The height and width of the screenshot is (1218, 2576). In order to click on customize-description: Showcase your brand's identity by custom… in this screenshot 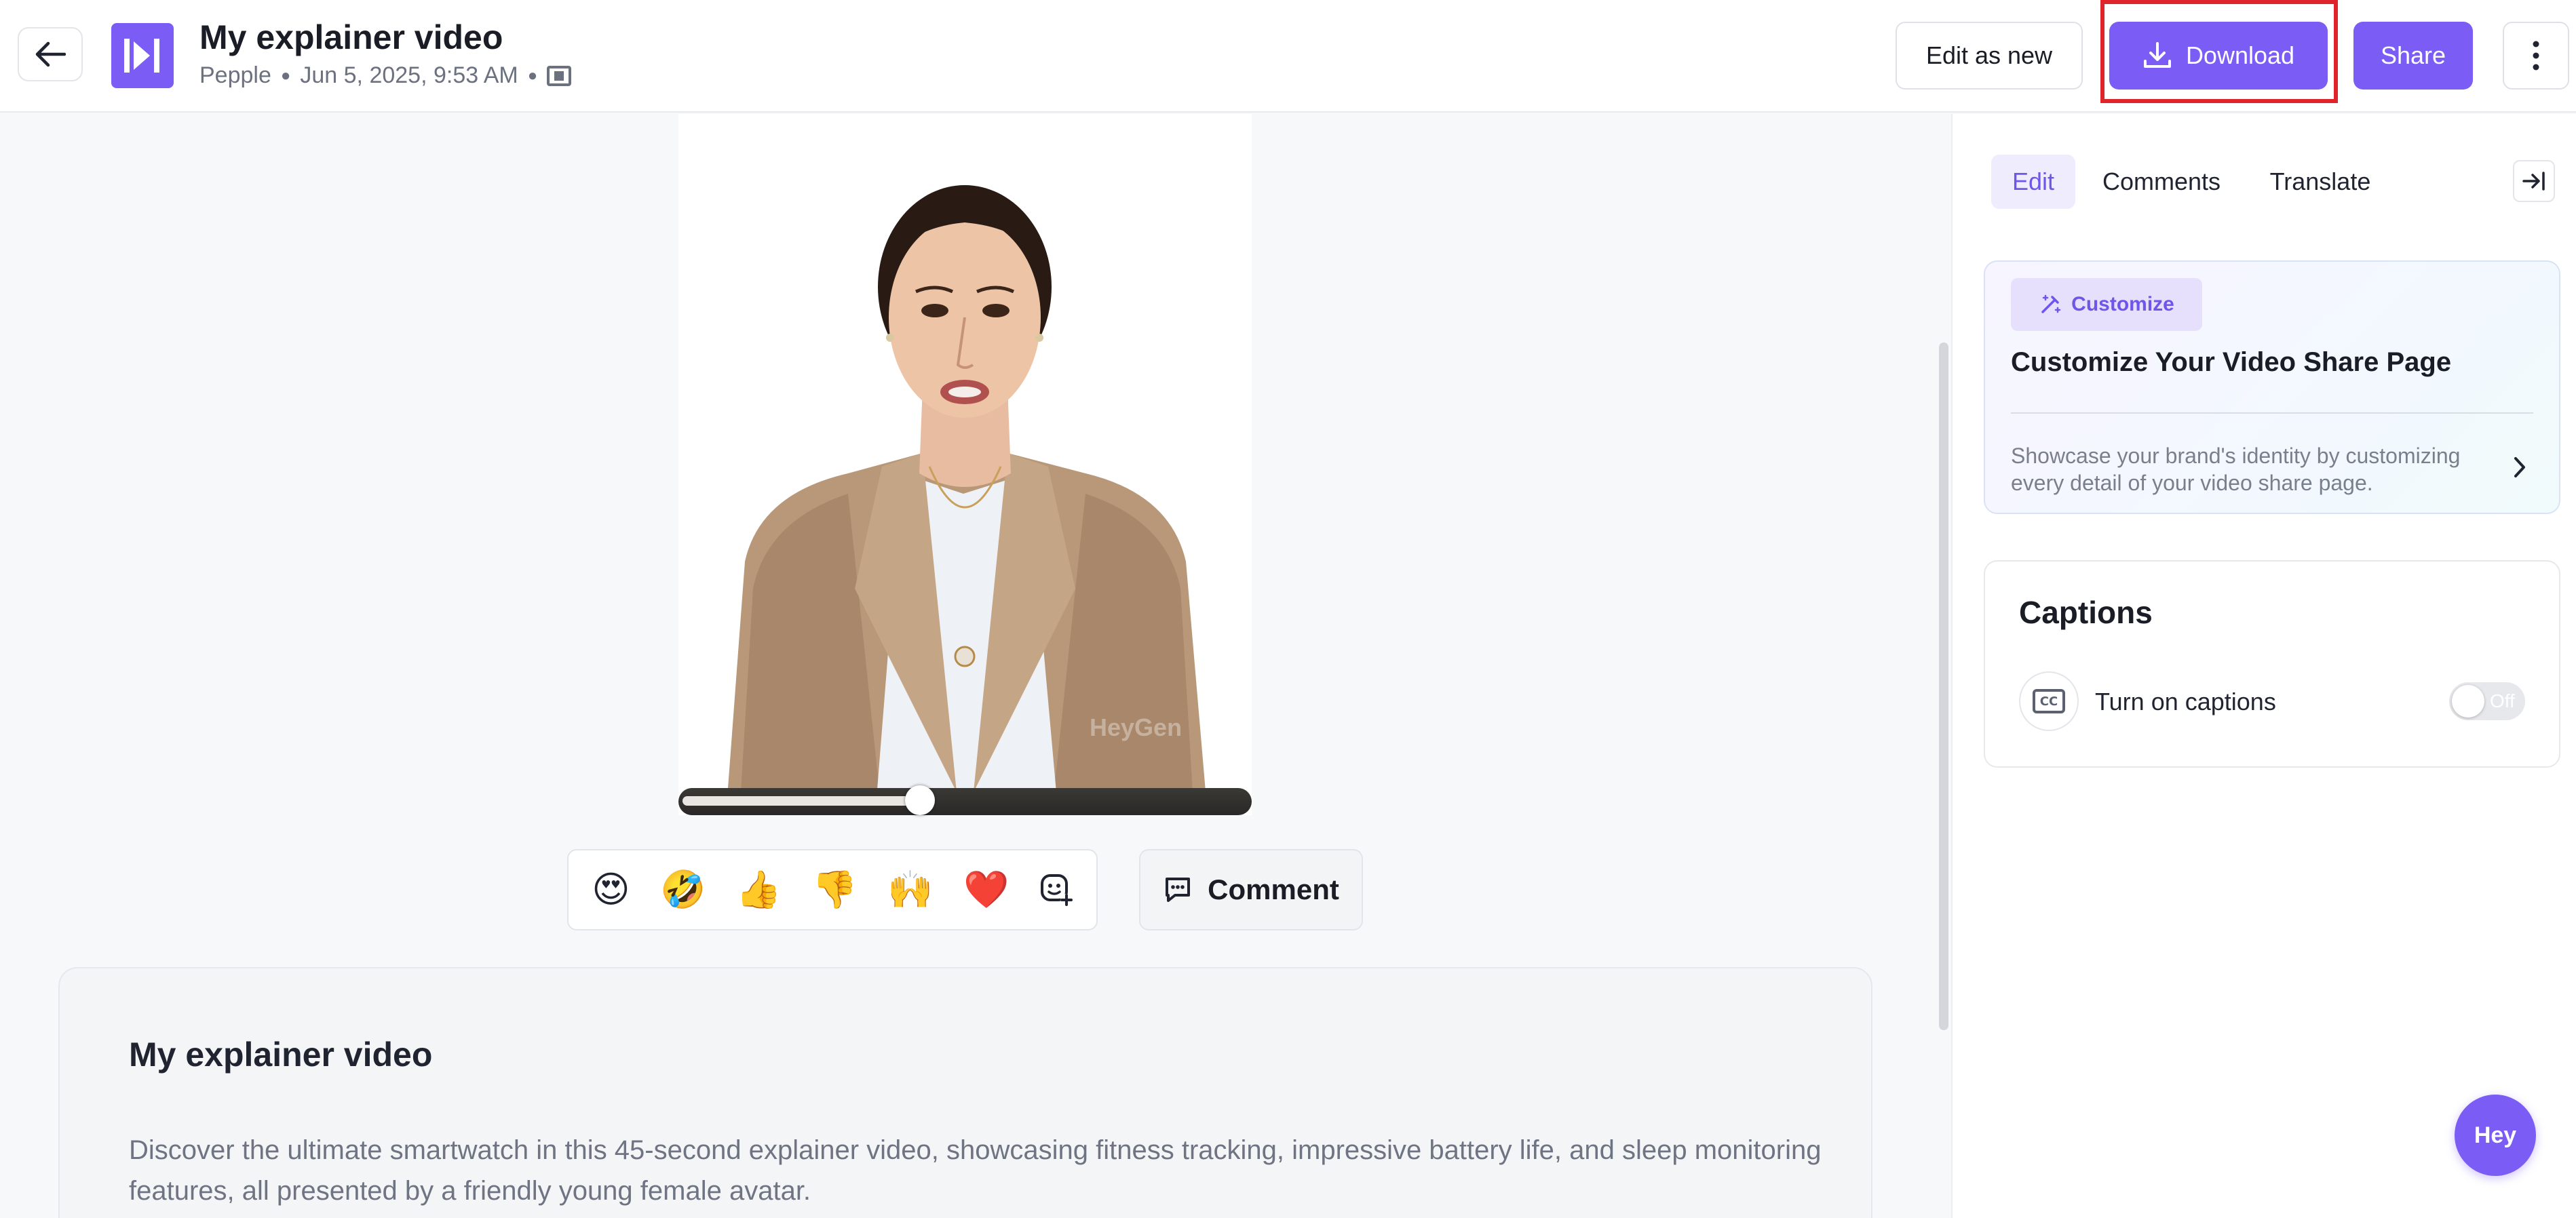, I will do `click(2236, 469)`.